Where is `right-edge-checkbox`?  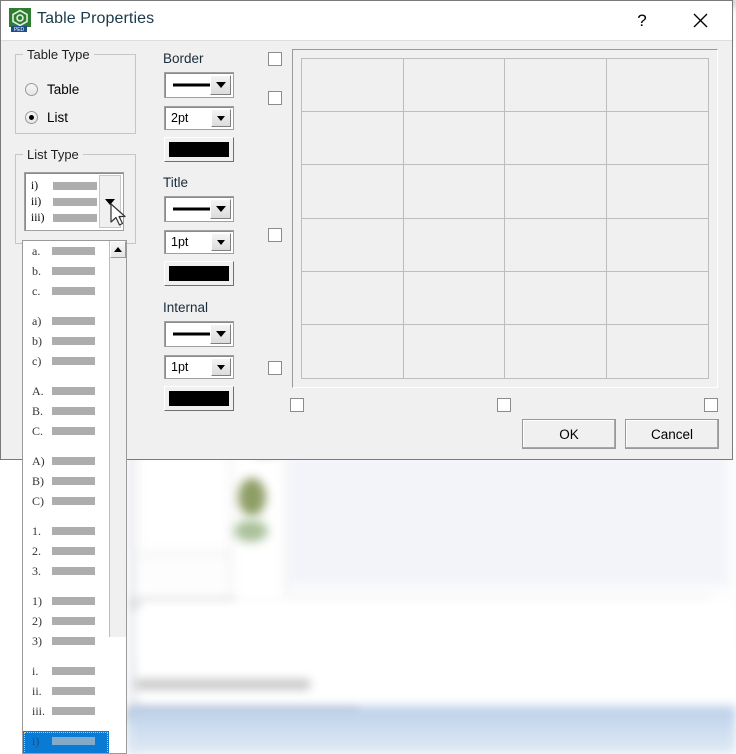
right-edge-checkbox is located at coordinates (711, 405).